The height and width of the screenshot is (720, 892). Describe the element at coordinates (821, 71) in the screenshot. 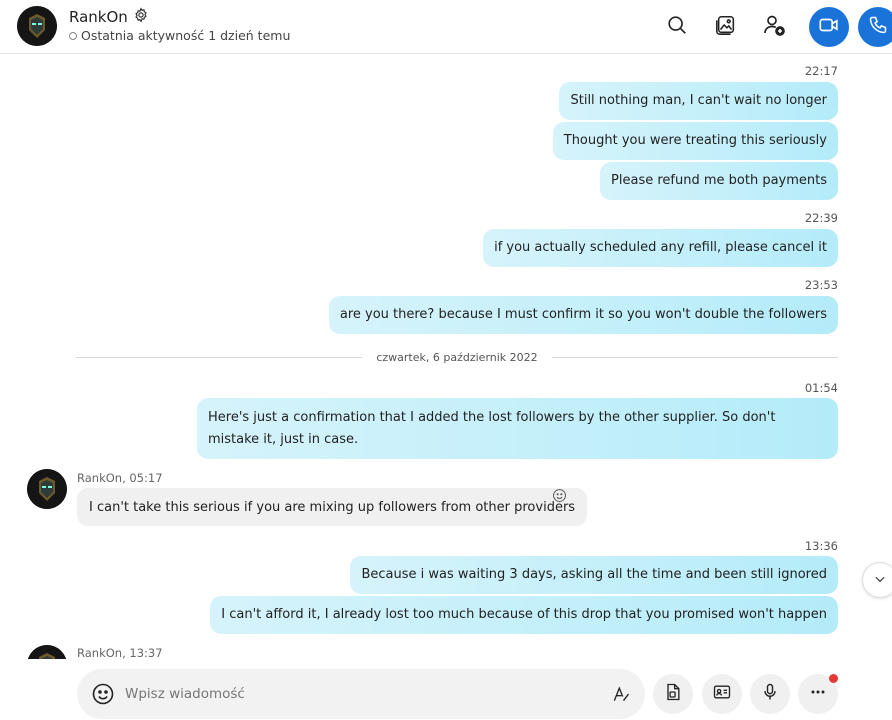

I see `message-timestamp: 22:17` at that location.